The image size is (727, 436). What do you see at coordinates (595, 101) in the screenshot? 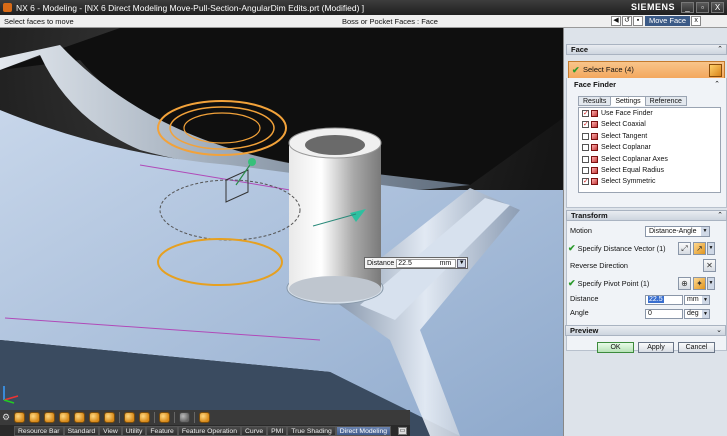
I see `tab-results: Results` at bounding box center [595, 101].